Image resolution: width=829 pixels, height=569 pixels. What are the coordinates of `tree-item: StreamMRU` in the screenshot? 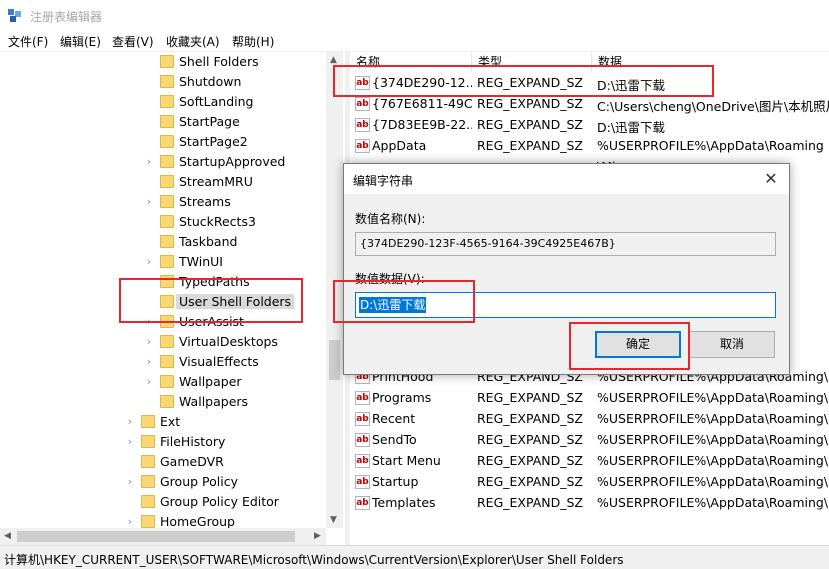 It's located at (163, 182).